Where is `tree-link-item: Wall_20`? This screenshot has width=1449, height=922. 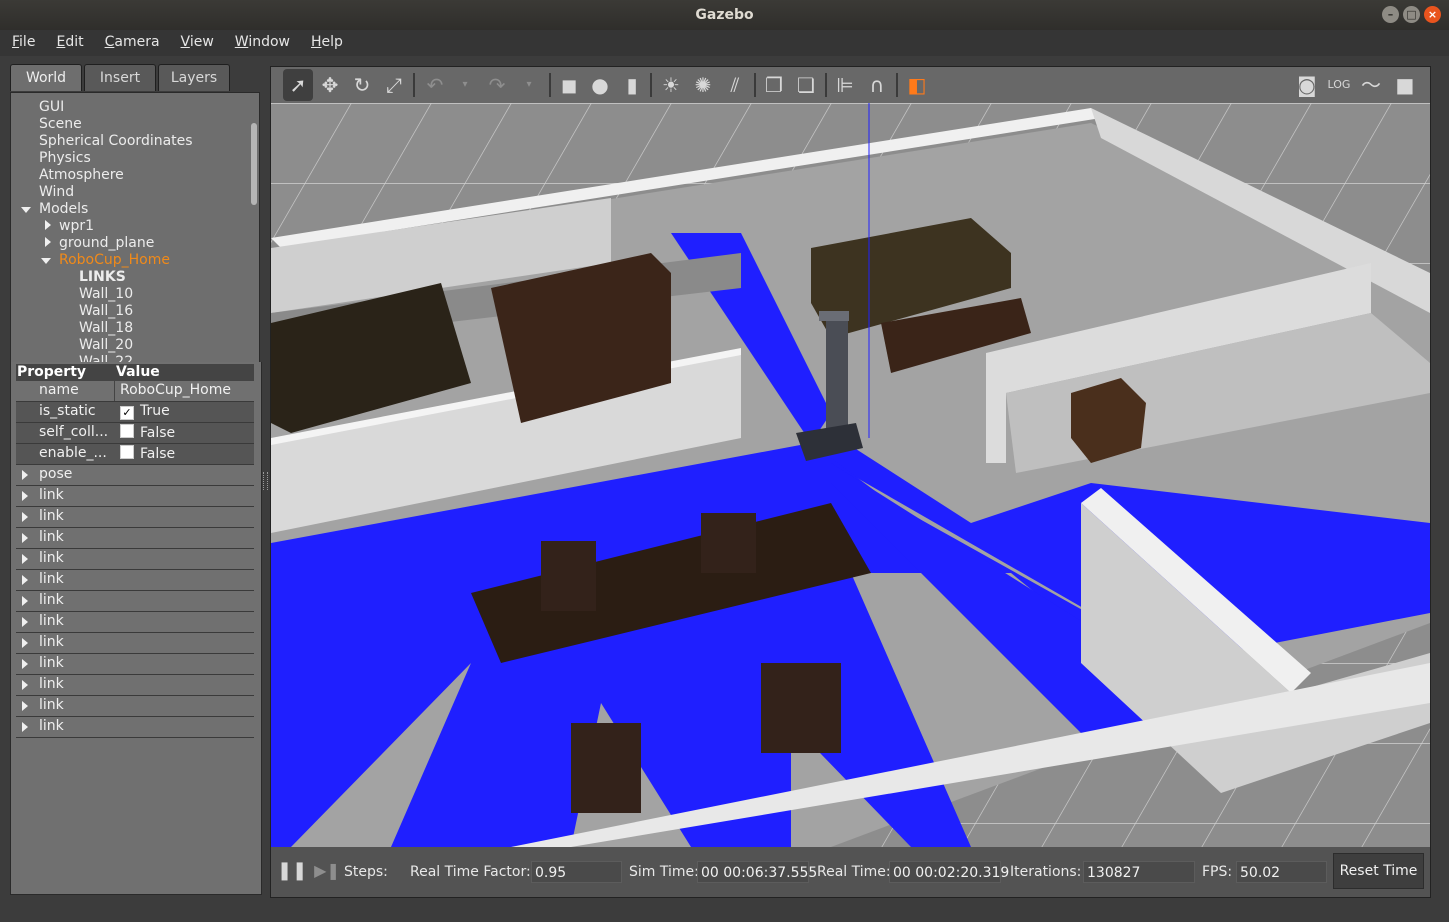
tree-link-item: Wall_20 is located at coordinates (106, 345).